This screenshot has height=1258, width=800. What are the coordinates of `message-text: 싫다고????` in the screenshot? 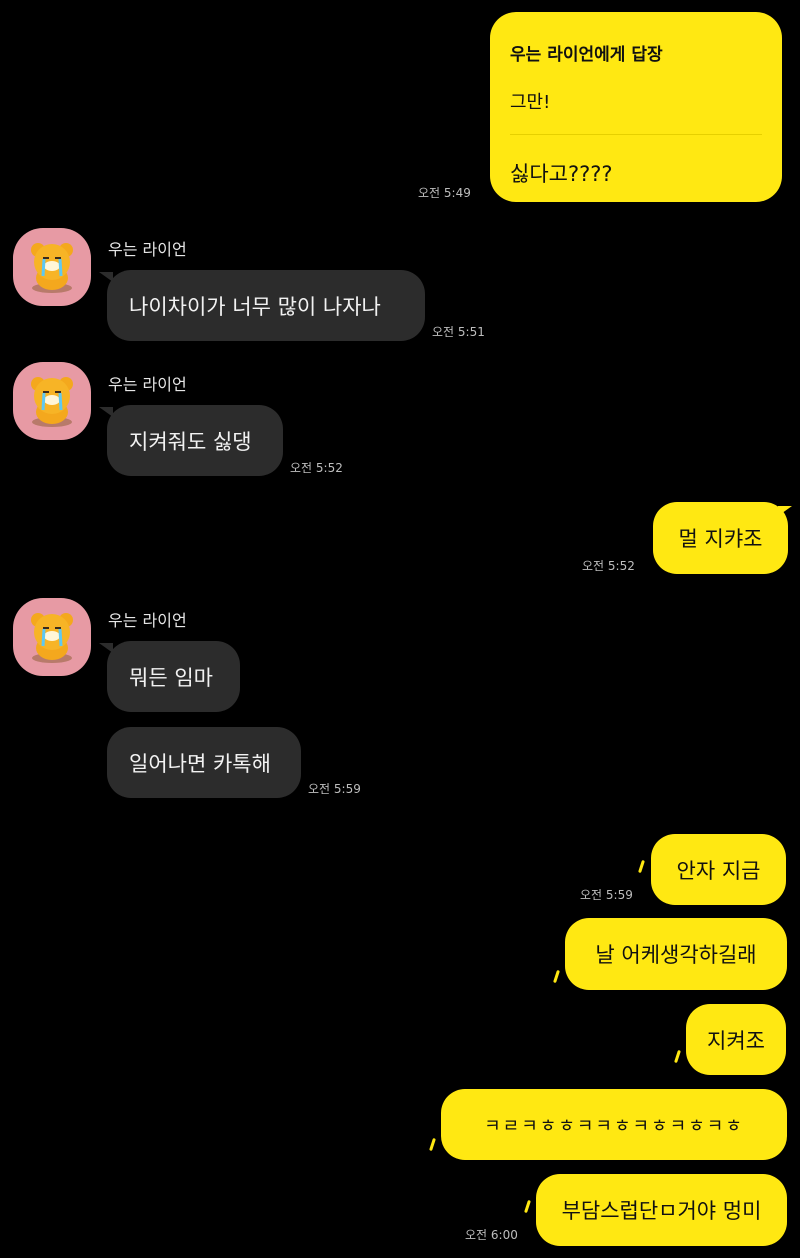 It's located at (561, 174).